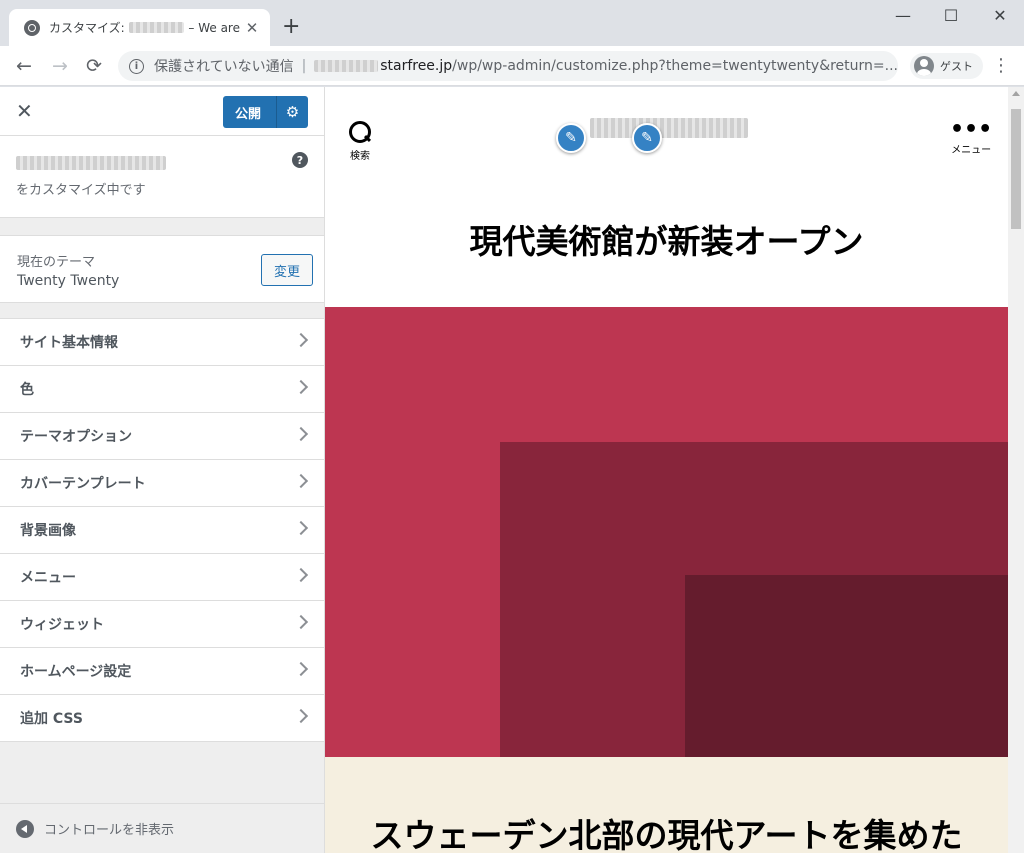 The width and height of the screenshot is (1024, 853). I want to click on menu-button: ••• メニュー, so click(971, 137).